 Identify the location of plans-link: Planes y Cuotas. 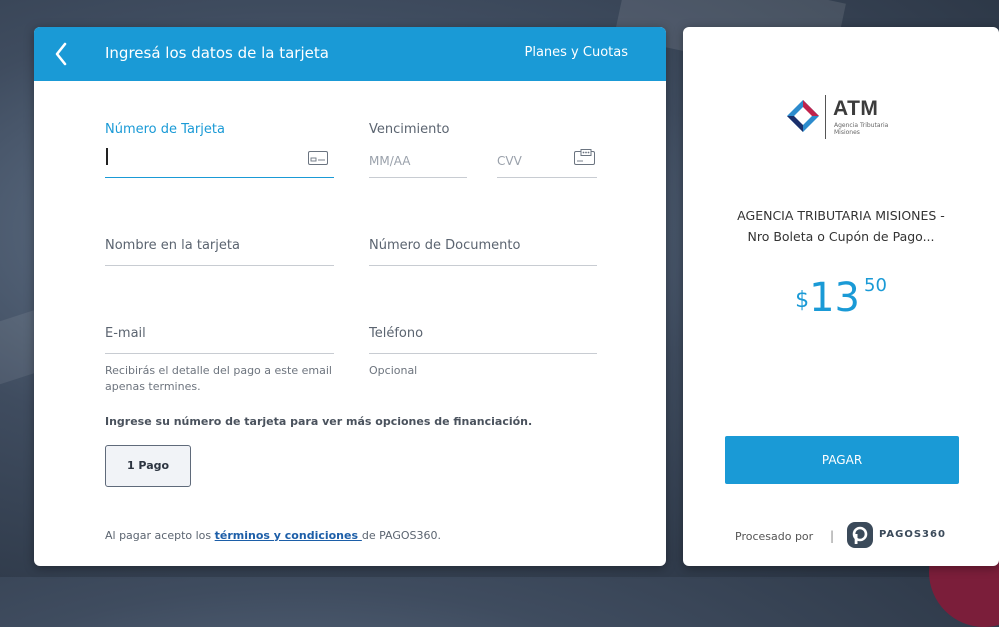
(577, 52).